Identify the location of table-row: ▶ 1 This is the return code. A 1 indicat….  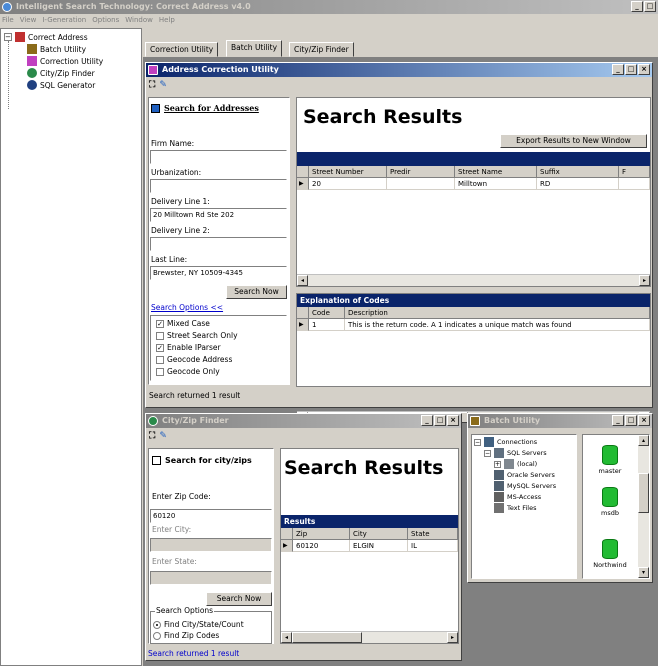
(473, 325).